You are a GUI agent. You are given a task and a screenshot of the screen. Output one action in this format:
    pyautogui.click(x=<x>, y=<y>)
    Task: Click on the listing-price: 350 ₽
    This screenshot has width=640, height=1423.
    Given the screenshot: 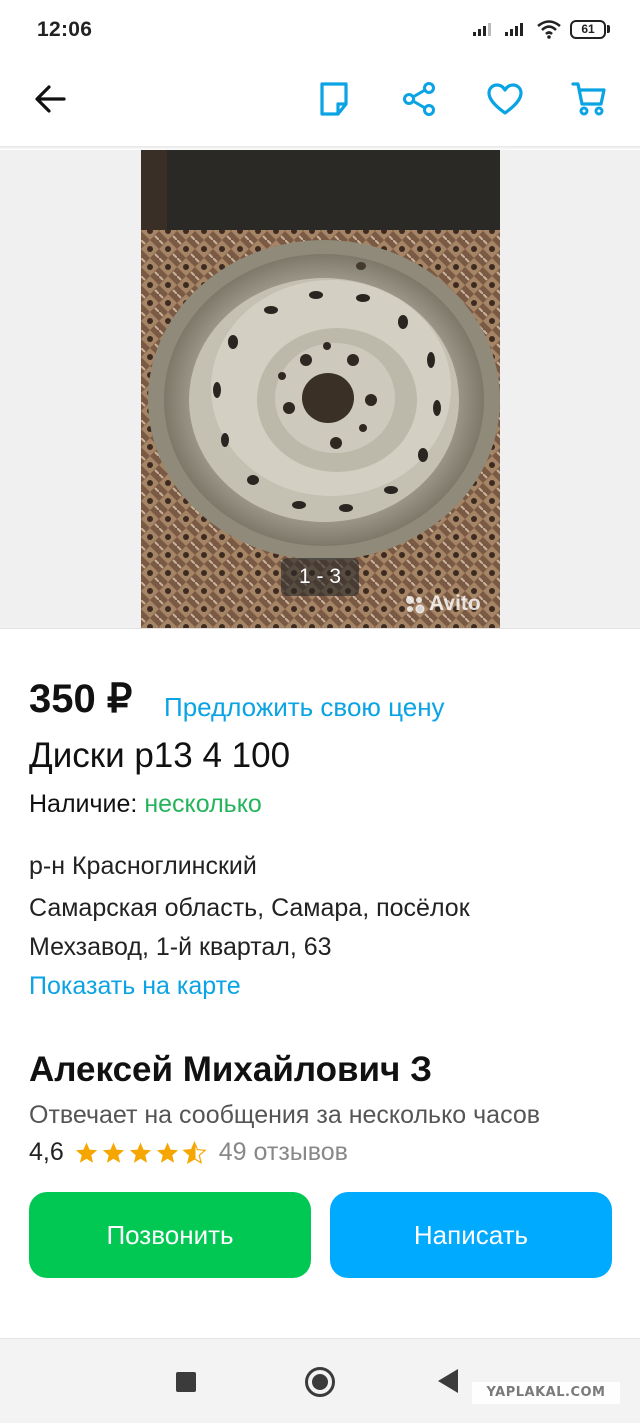 What is the action you would take?
    pyautogui.click(x=81, y=699)
    